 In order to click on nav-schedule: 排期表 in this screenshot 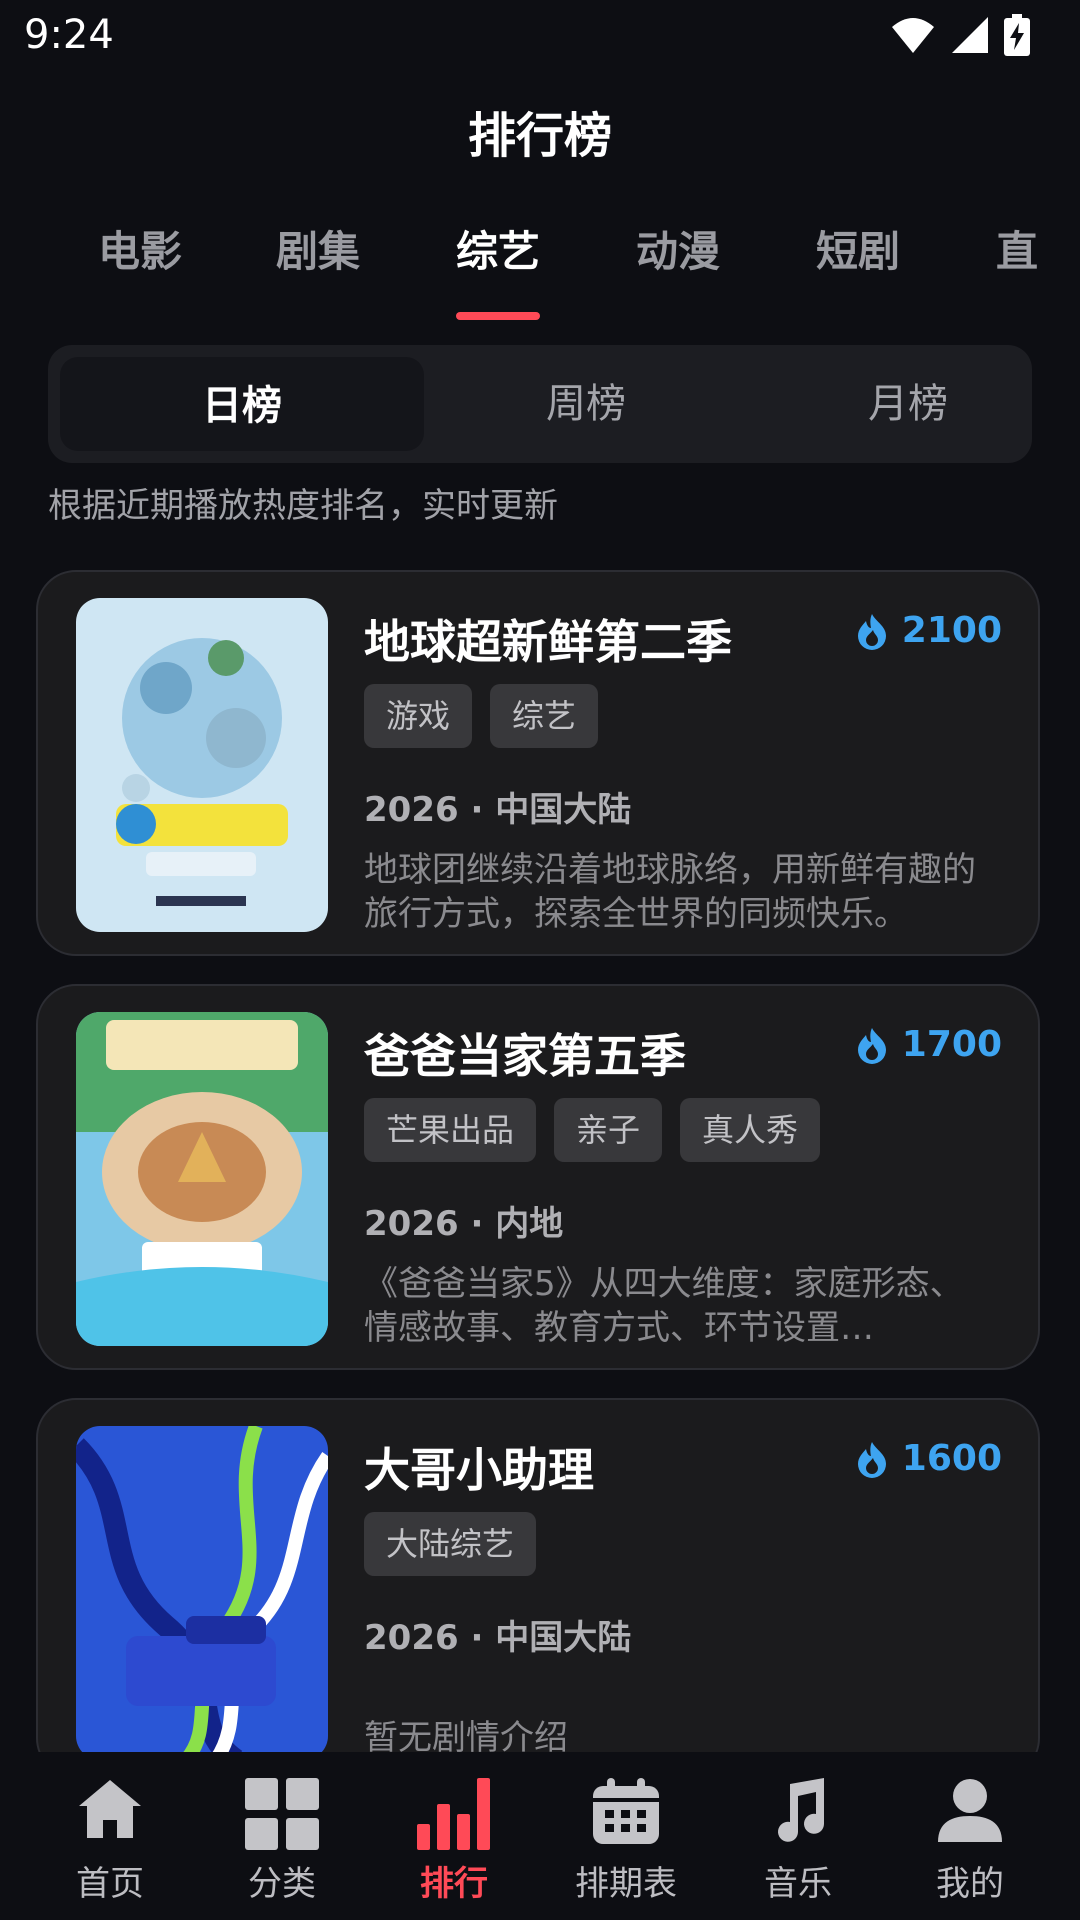, I will do `click(626, 1836)`.